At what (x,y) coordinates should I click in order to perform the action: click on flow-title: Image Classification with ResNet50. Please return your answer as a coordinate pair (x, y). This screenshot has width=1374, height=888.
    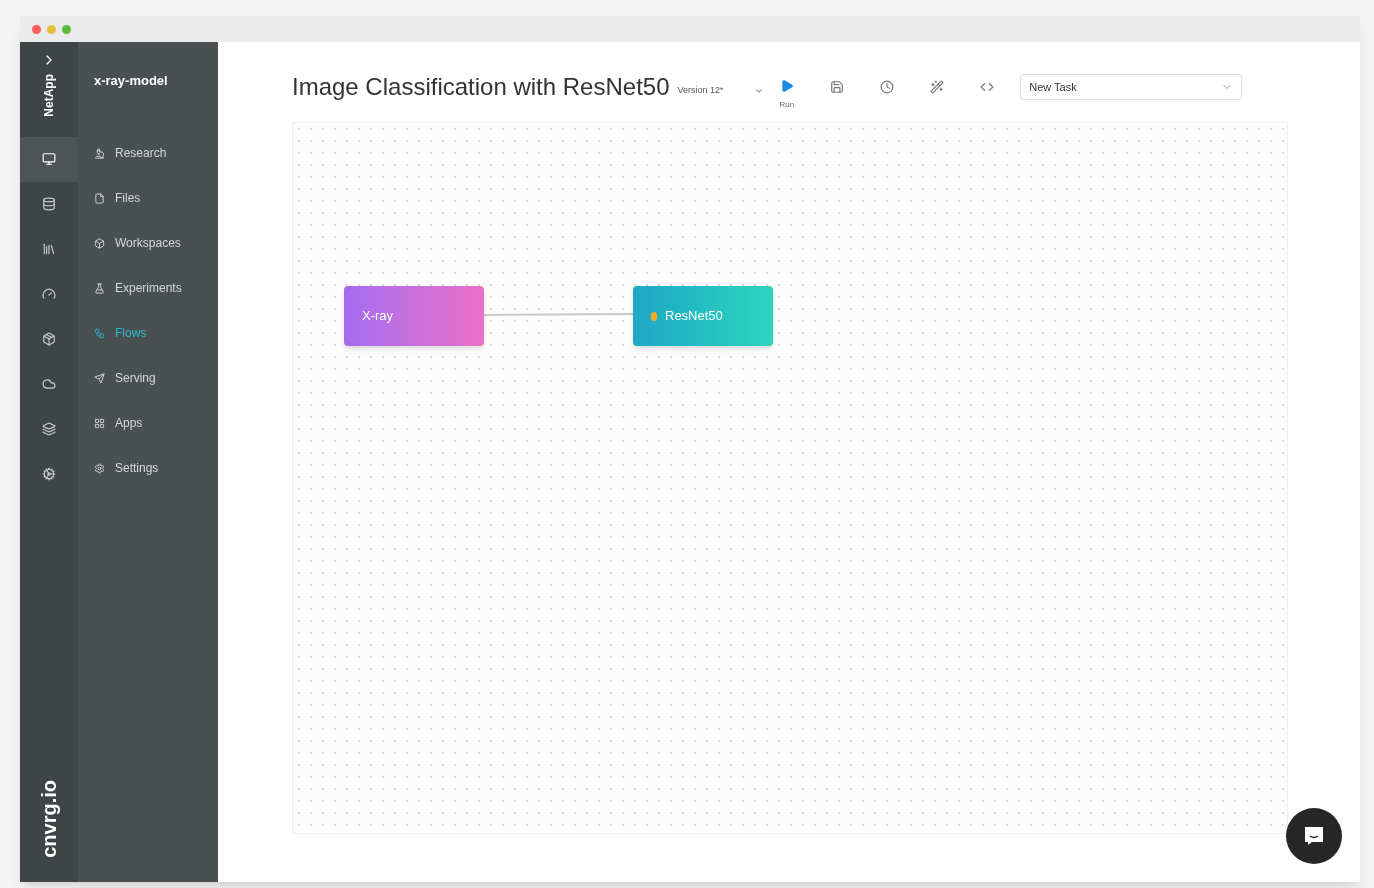
    Looking at the image, I should click on (481, 87).